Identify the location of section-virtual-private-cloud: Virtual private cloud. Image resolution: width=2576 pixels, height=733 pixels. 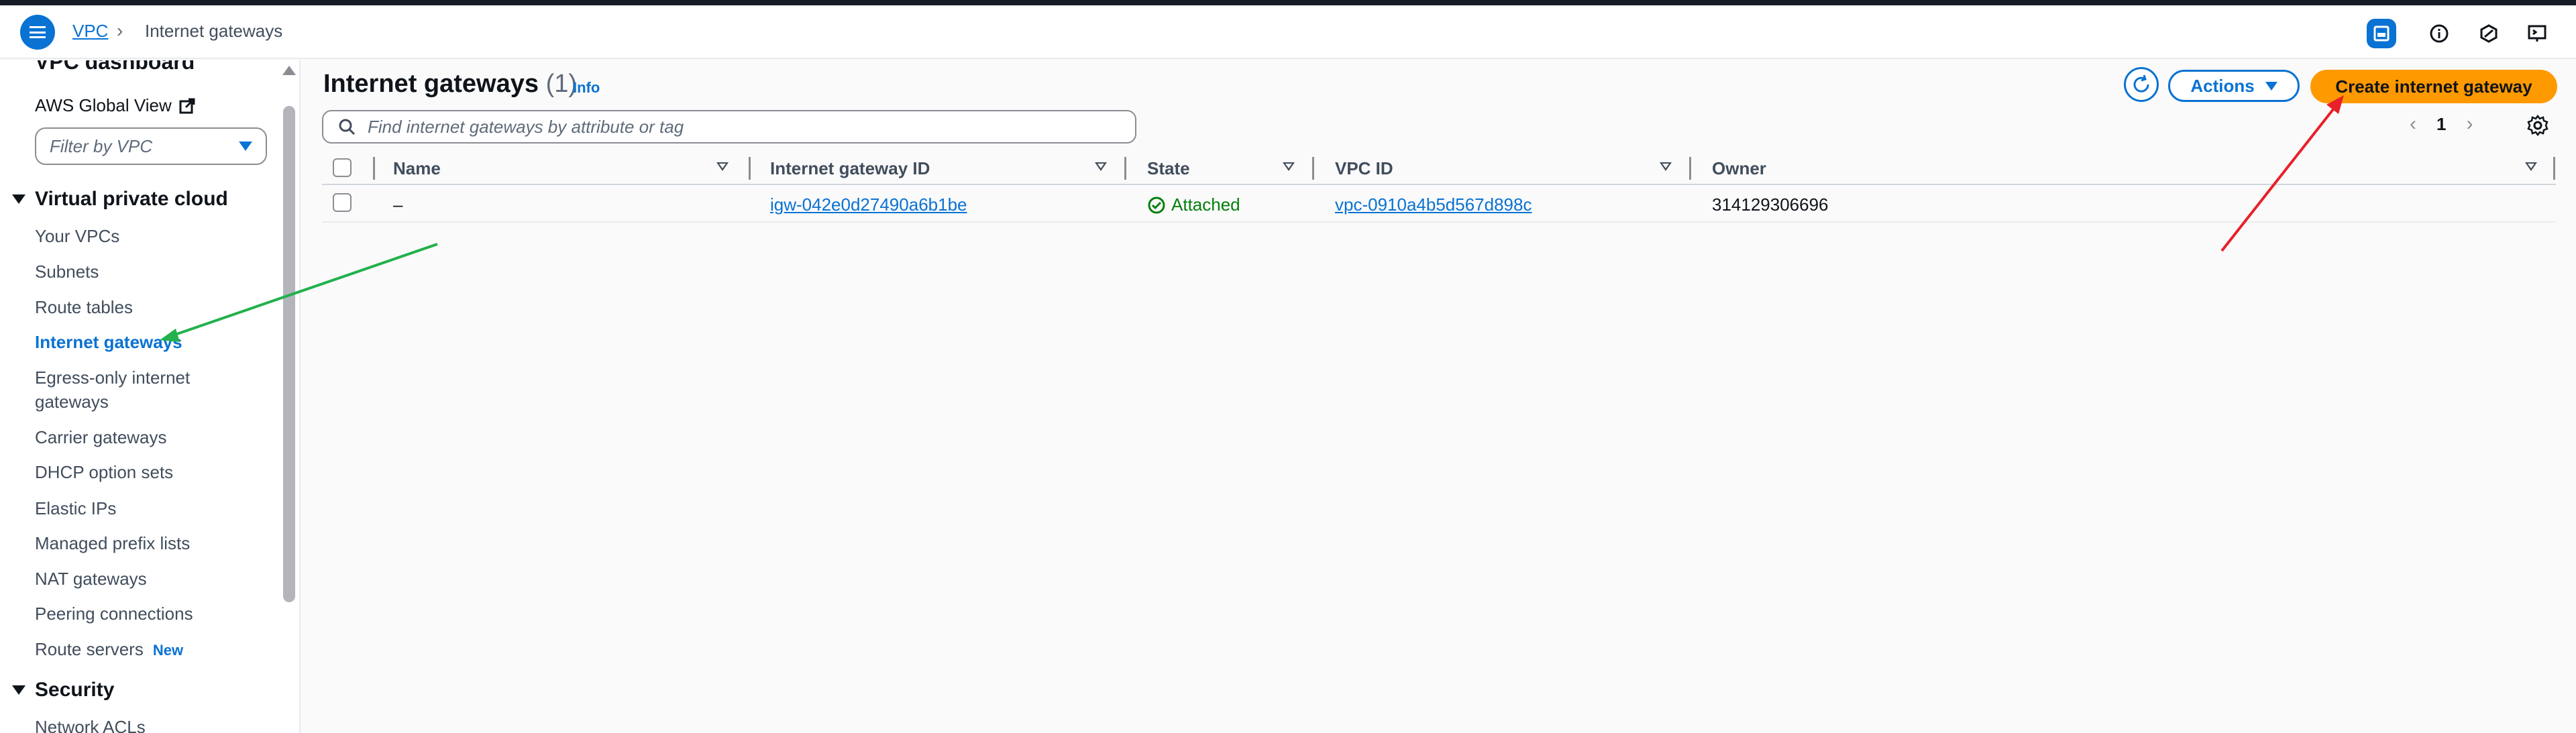
(120, 199).